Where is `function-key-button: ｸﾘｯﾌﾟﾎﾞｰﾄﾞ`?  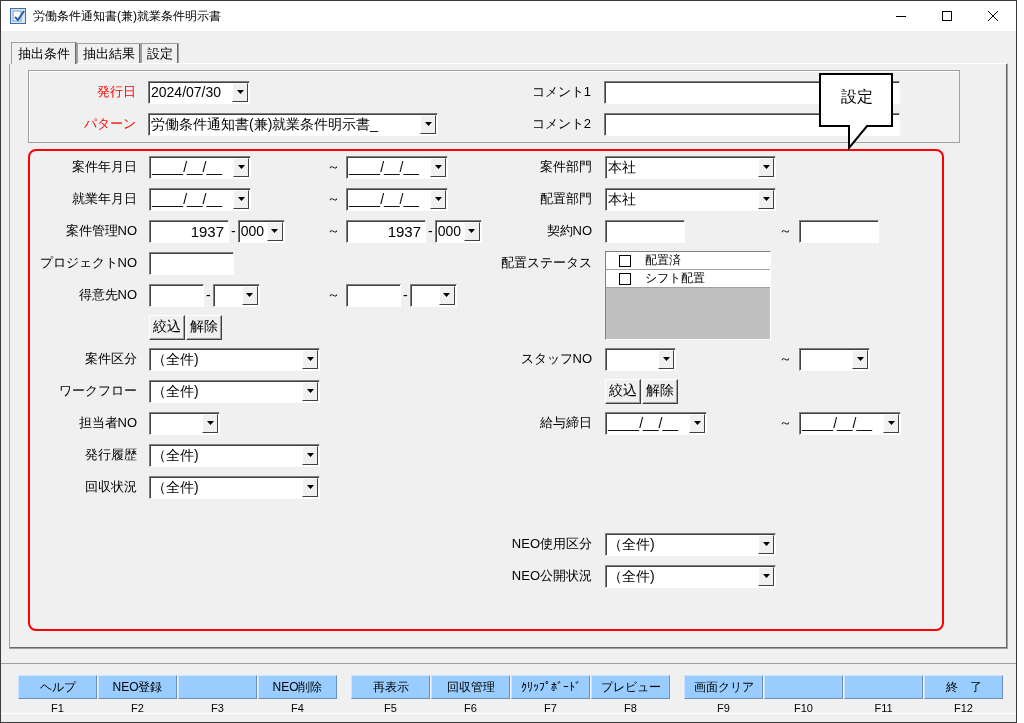 function-key-button: ｸﾘｯﾌﾟﾎﾞｰﾄﾞ is located at coordinates (550, 687).